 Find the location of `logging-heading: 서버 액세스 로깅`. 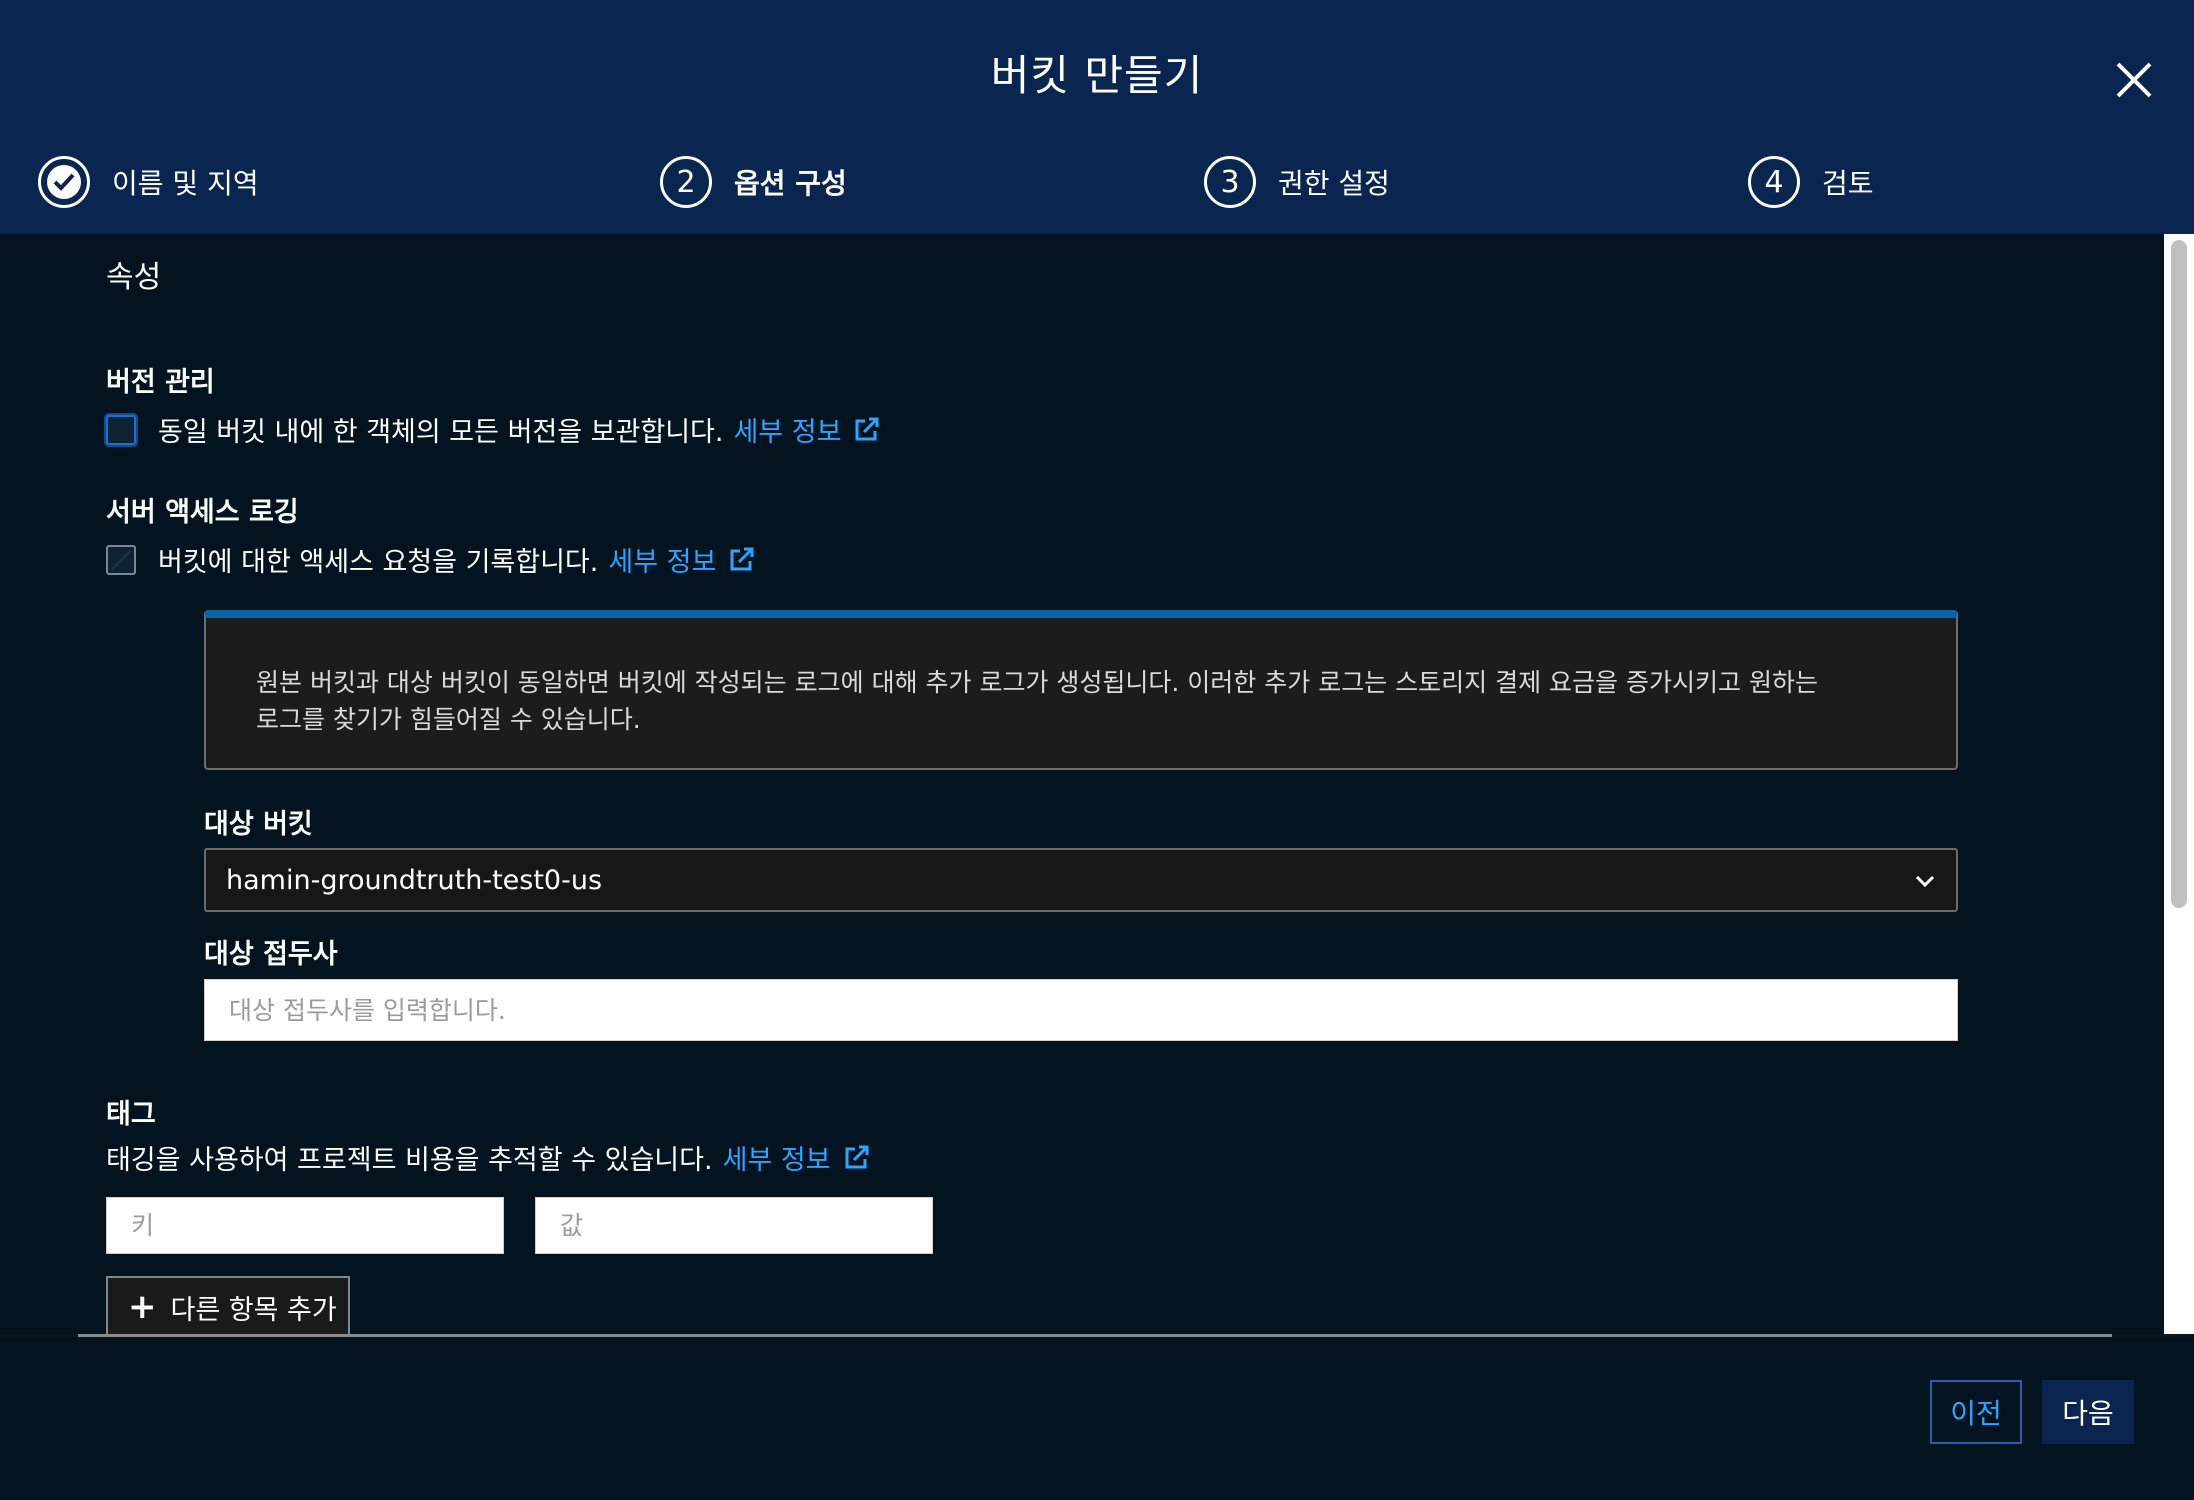

logging-heading: 서버 액세스 로깅 is located at coordinates (202, 512).